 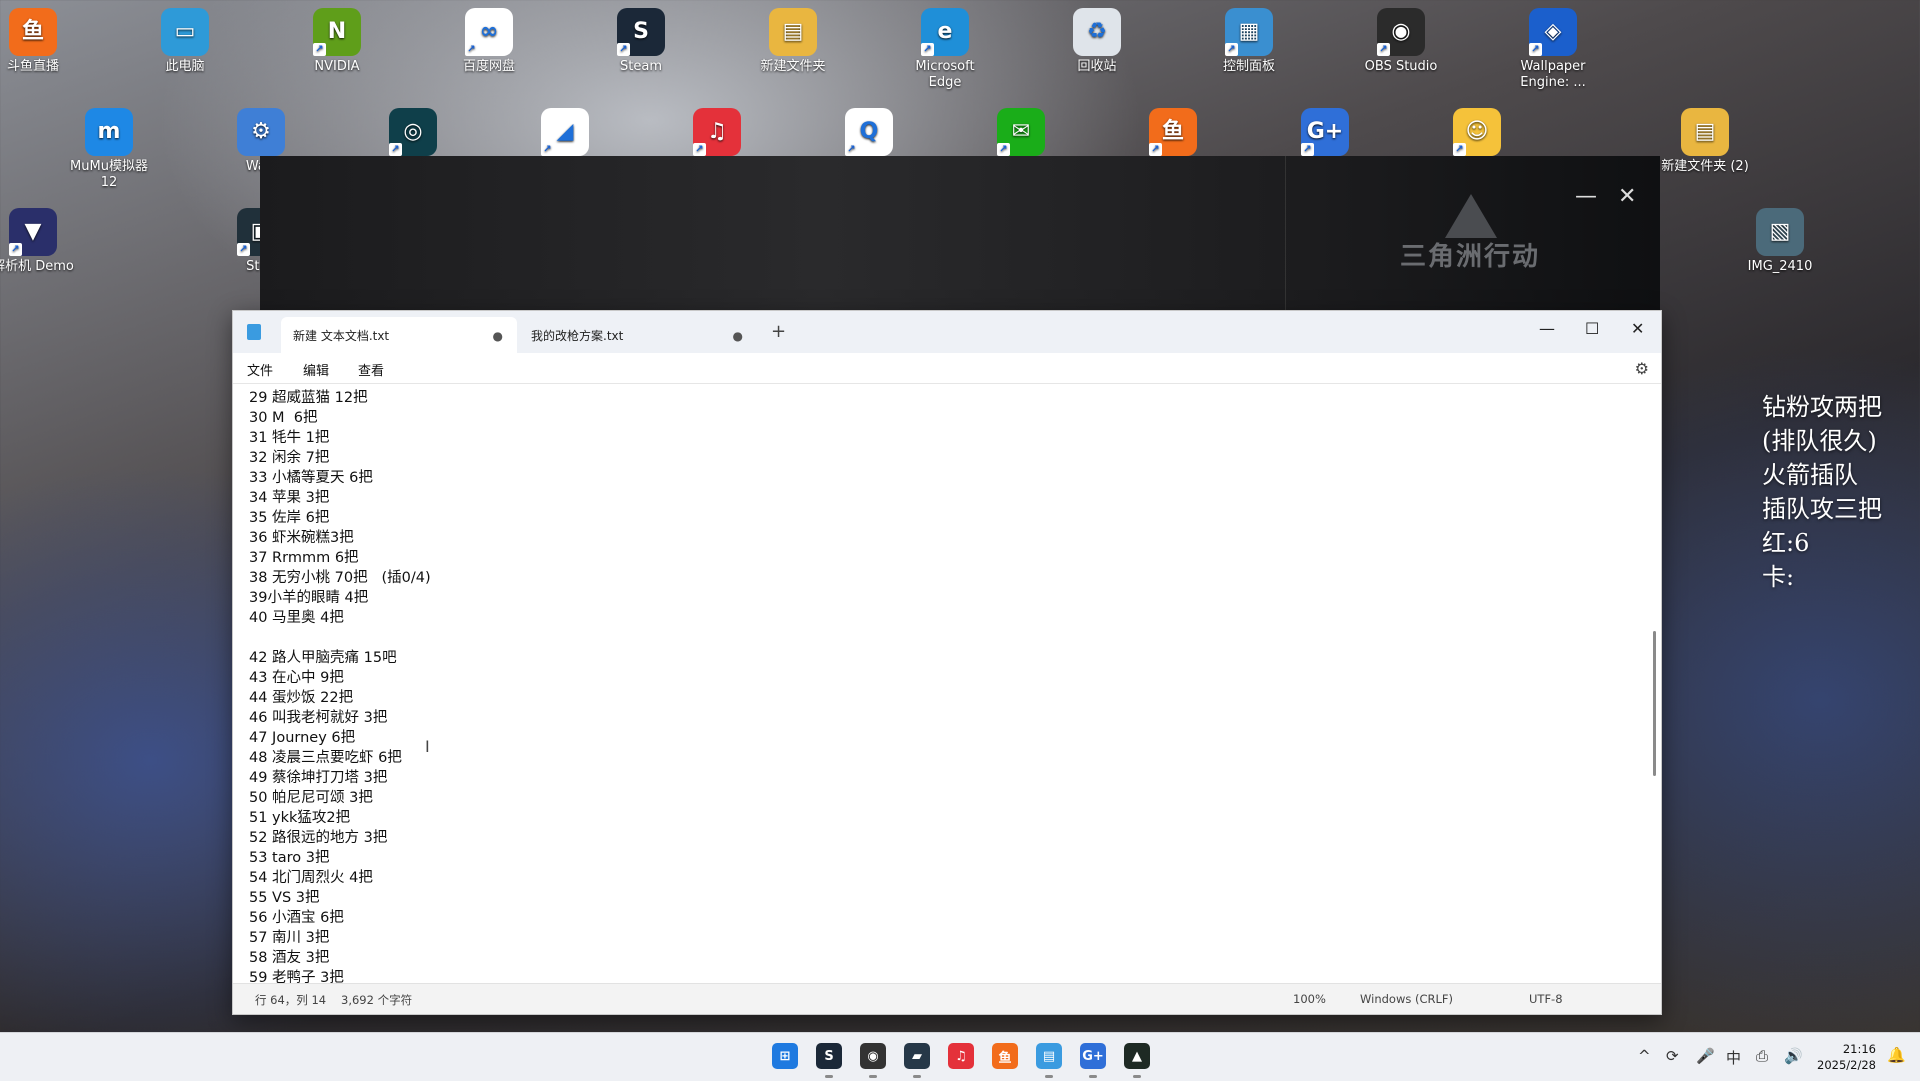 What do you see at coordinates (185, 41) in the screenshot?
I see `desktop-icon: ▭ 此电脑` at bounding box center [185, 41].